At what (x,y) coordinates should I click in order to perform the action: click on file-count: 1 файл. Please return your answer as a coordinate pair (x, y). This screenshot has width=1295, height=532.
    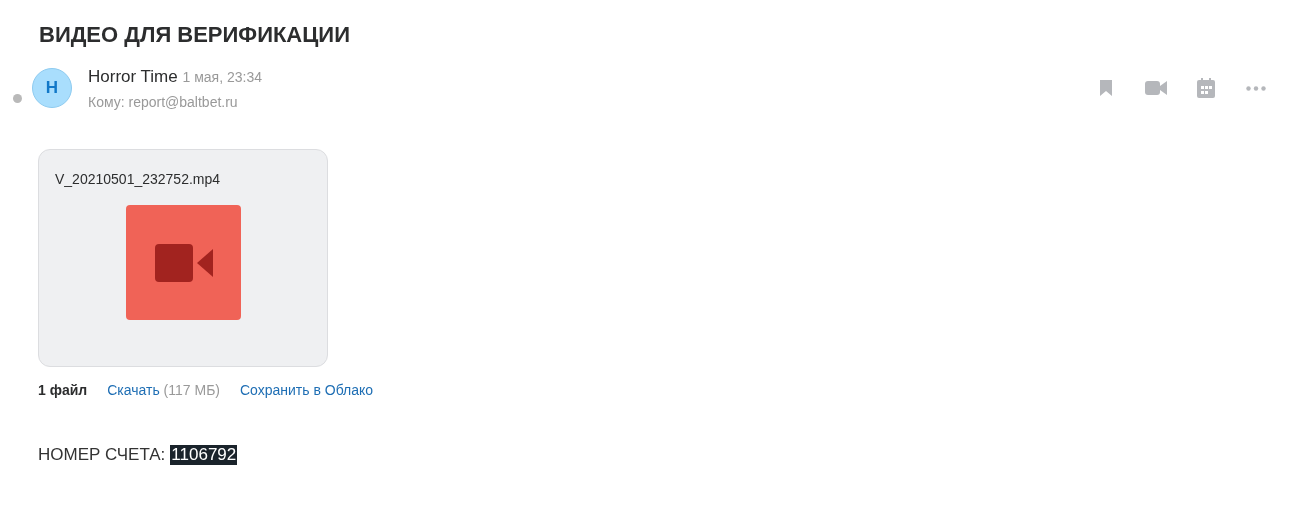
    Looking at the image, I should click on (63, 390).